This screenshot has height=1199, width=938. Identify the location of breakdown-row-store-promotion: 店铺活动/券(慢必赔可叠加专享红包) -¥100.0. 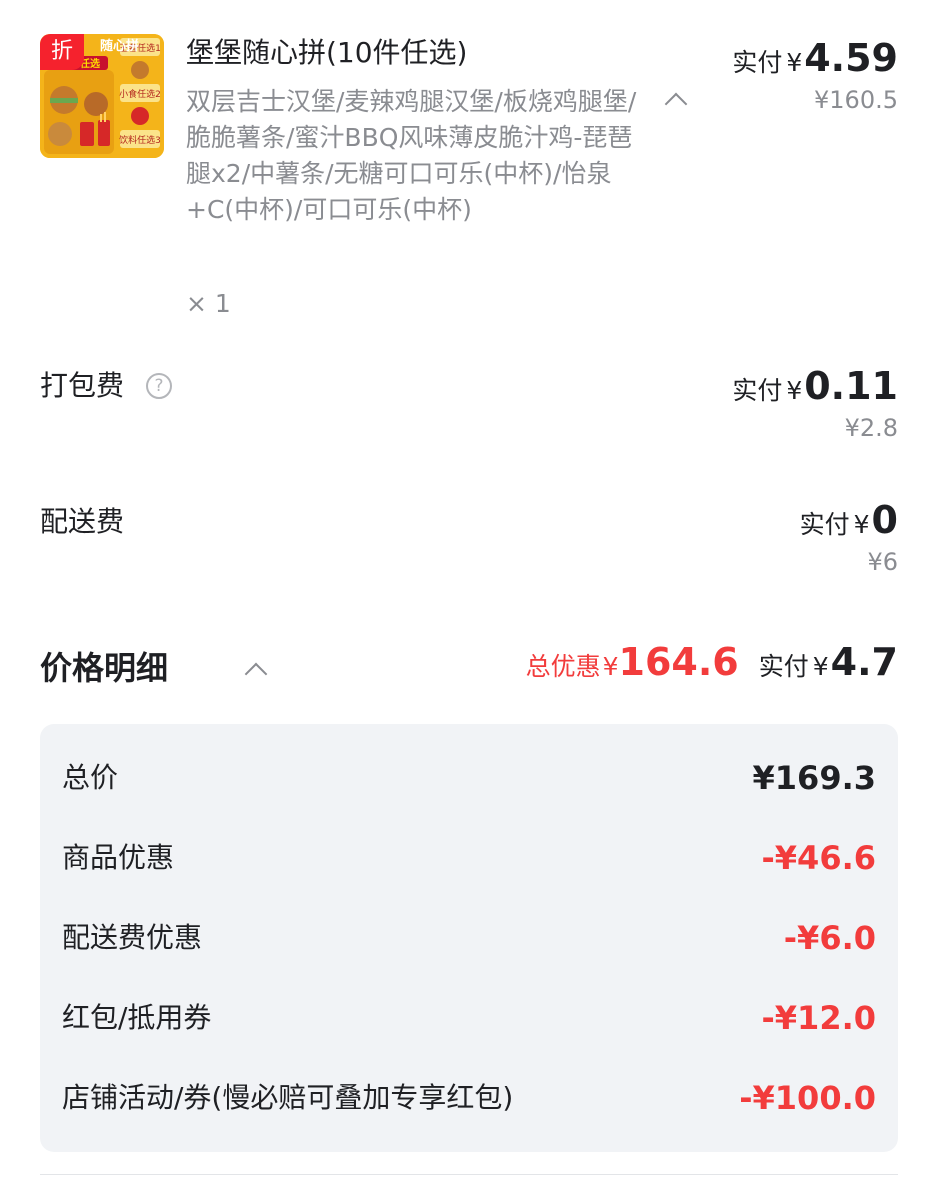
(469, 1098).